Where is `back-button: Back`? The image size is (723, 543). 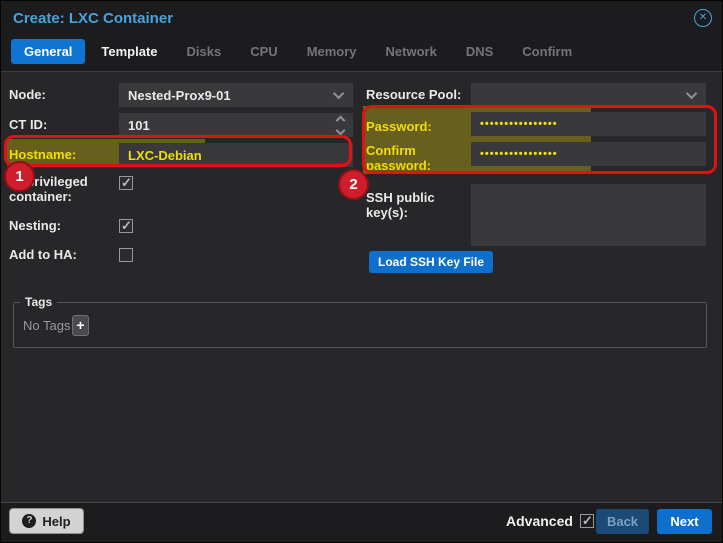 back-button: Back is located at coordinates (622, 521).